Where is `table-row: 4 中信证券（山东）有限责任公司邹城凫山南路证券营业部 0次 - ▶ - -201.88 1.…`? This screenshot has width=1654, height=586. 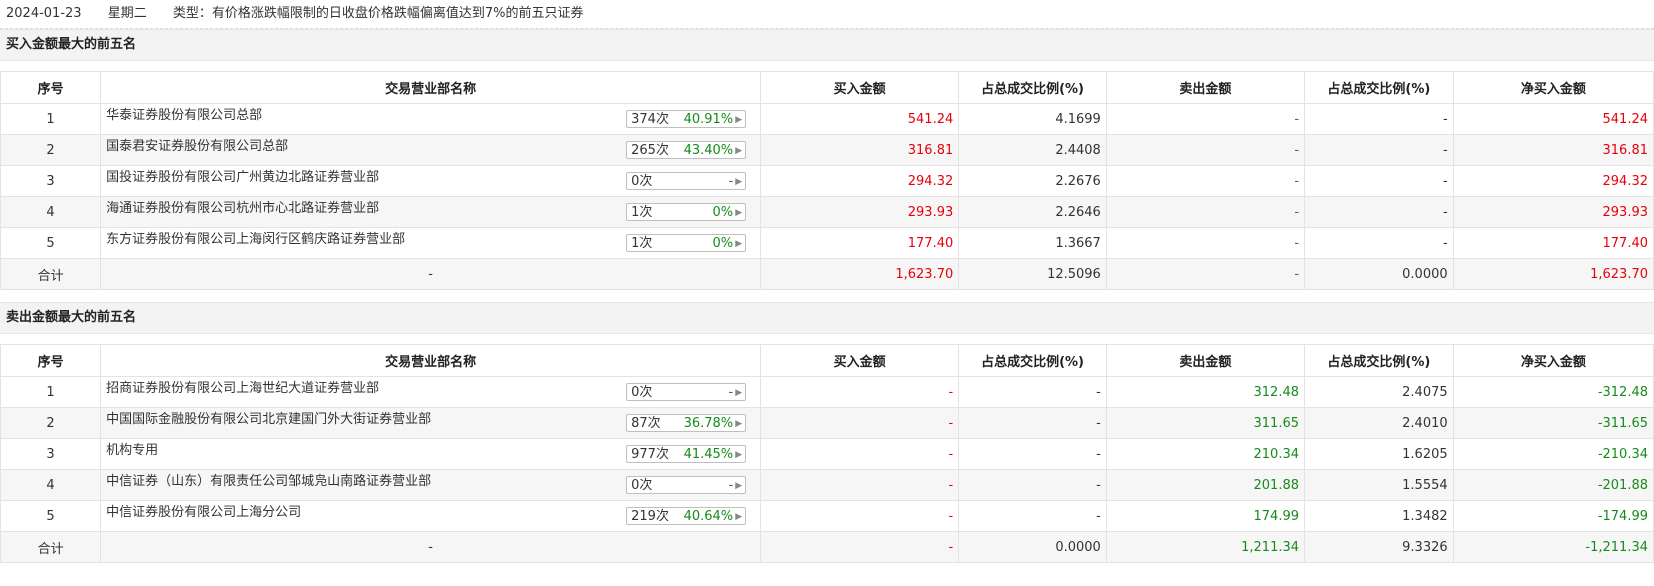
table-row: 4 中信证券（山东）有限责任公司邹城凫山南路证券营业部 0次 - ▶ - -201.88 1.… is located at coordinates (827, 485).